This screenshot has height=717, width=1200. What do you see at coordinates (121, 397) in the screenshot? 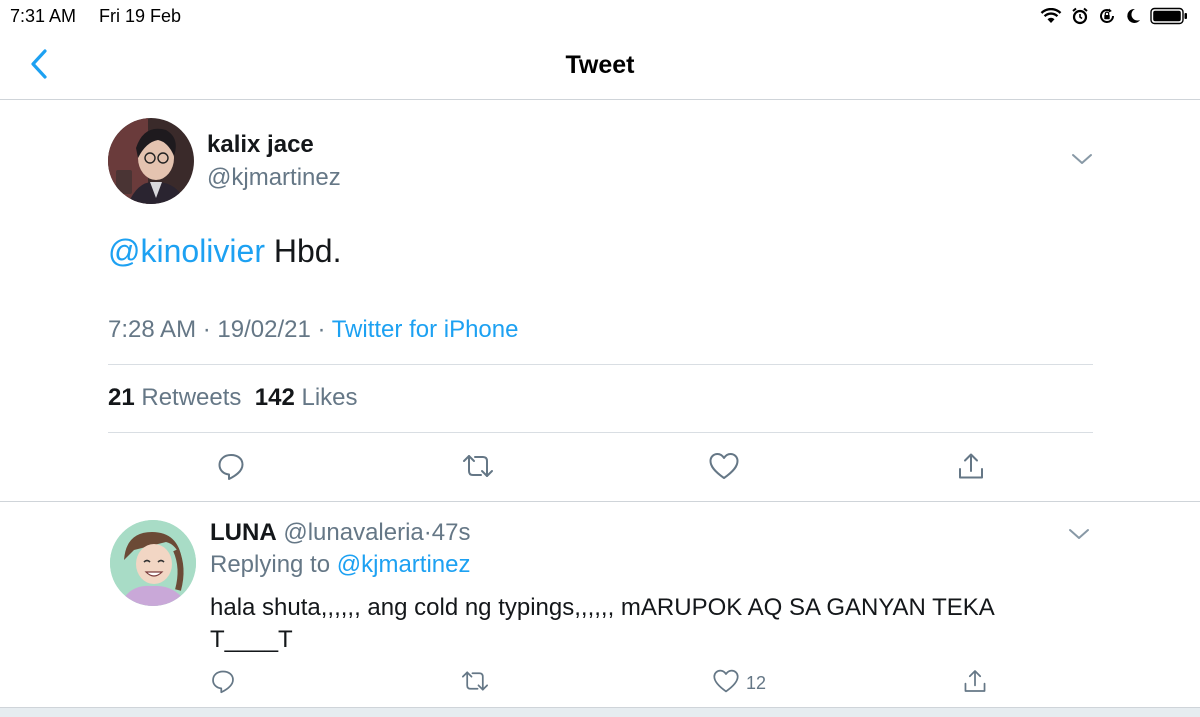
I see `retweet-count: 21` at bounding box center [121, 397].